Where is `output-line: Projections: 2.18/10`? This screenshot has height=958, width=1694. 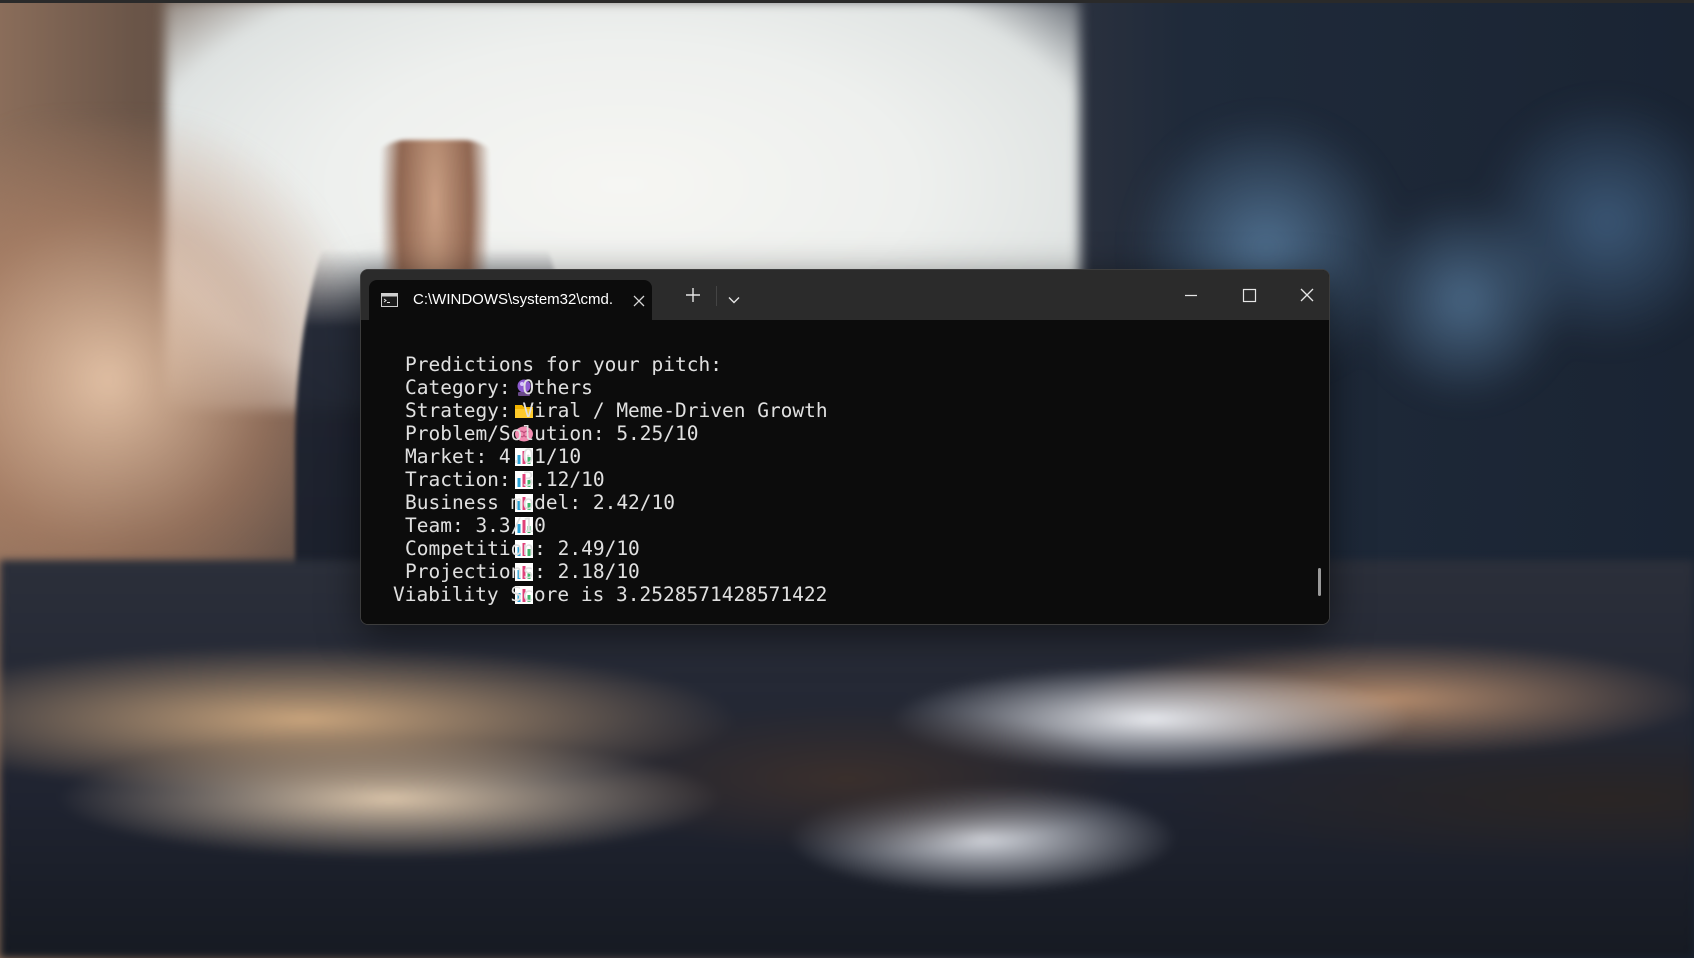 output-line: Projections: 2.18/10 is located at coordinates (600, 582).